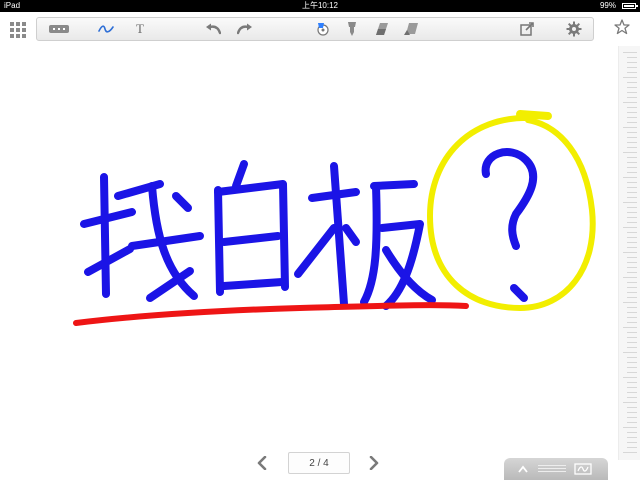 Image resolution: width=640 pixels, height=480 pixels. Describe the element at coordinates (271, 314) in the screenshot. I see `red-underline` at that location.